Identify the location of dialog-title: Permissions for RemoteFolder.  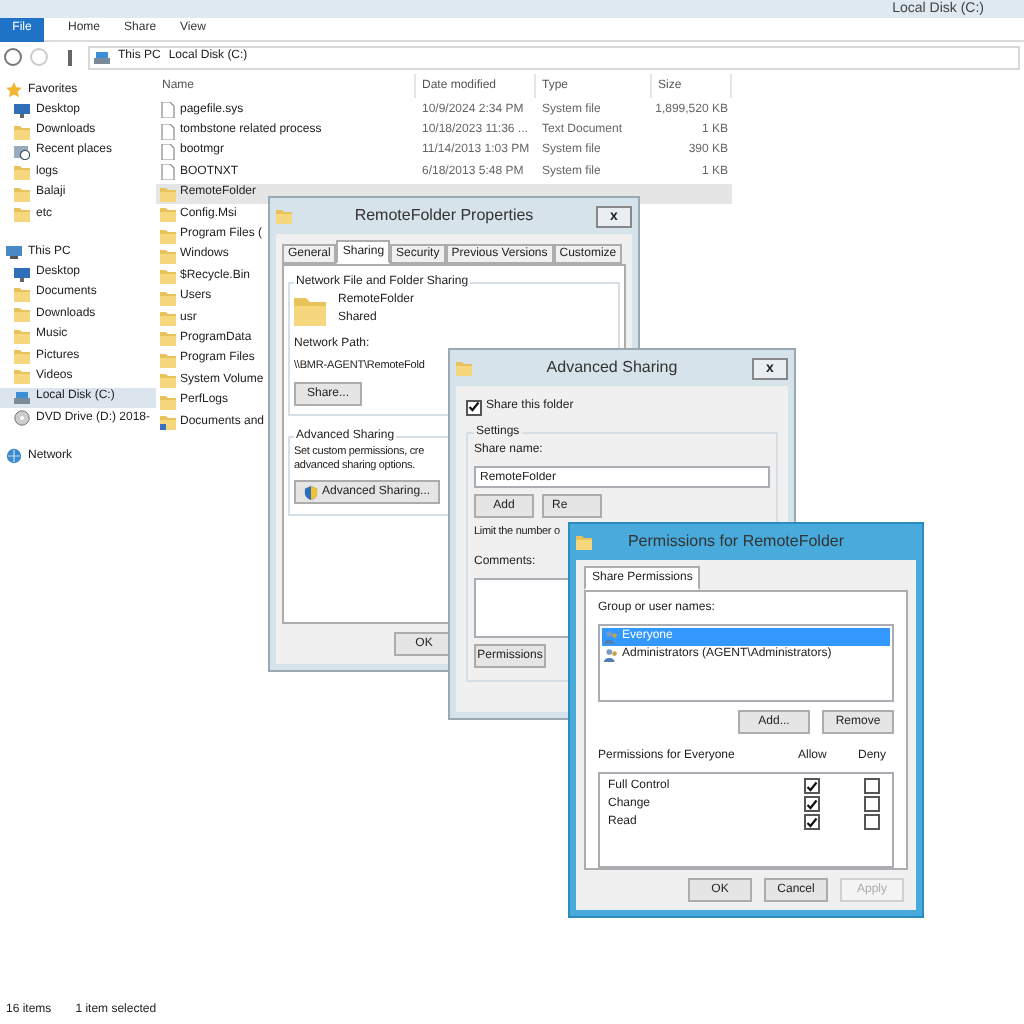
(736, 542).